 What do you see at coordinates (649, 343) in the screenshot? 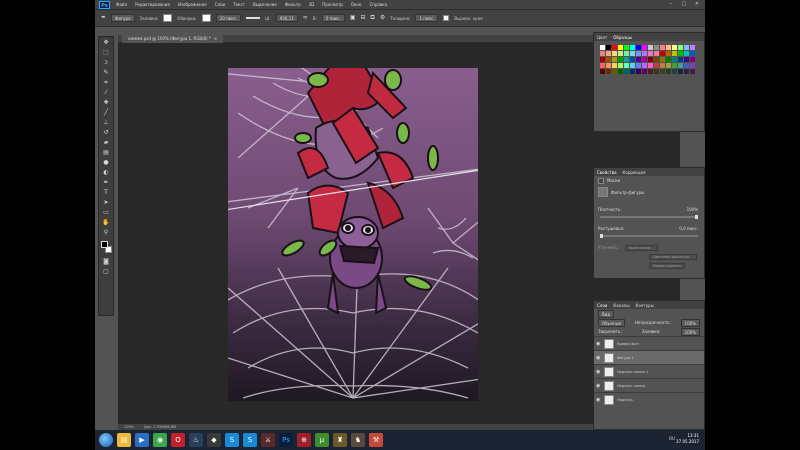
I see `layer-row: ◉ Кривая фон` at bounding box center [649, 343].